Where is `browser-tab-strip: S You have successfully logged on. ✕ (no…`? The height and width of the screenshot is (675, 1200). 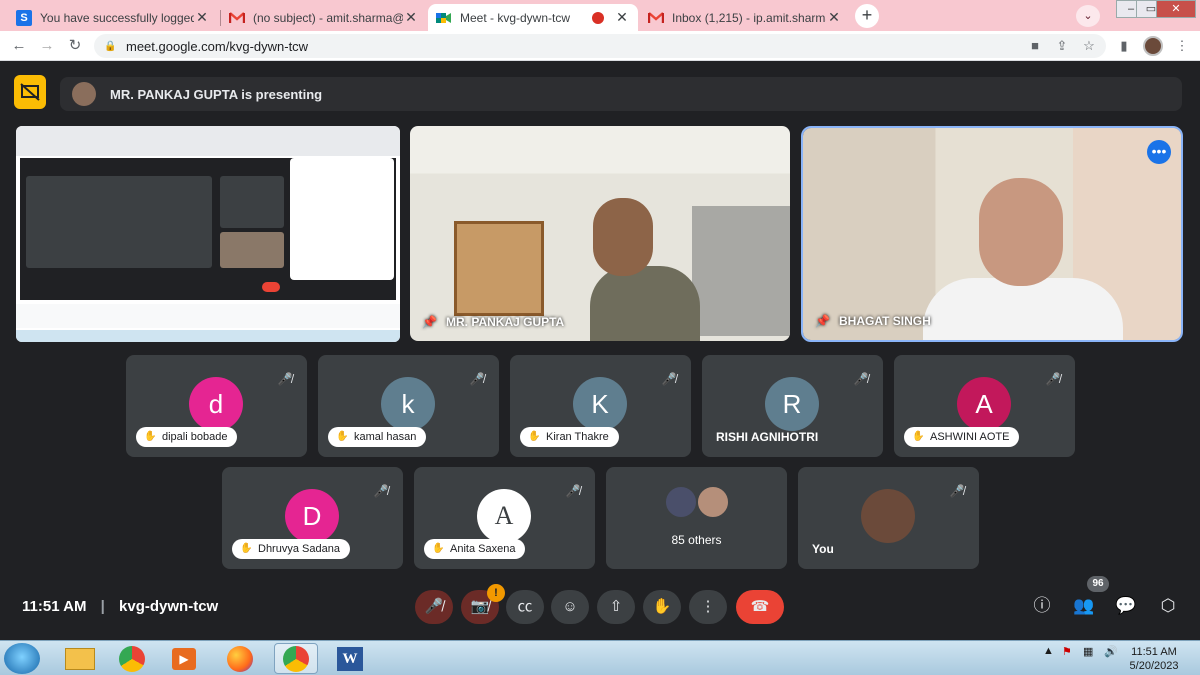 browser-tab-strip: S You have successfully logged on. ✕ (no… is located at coordinates (600, 15).